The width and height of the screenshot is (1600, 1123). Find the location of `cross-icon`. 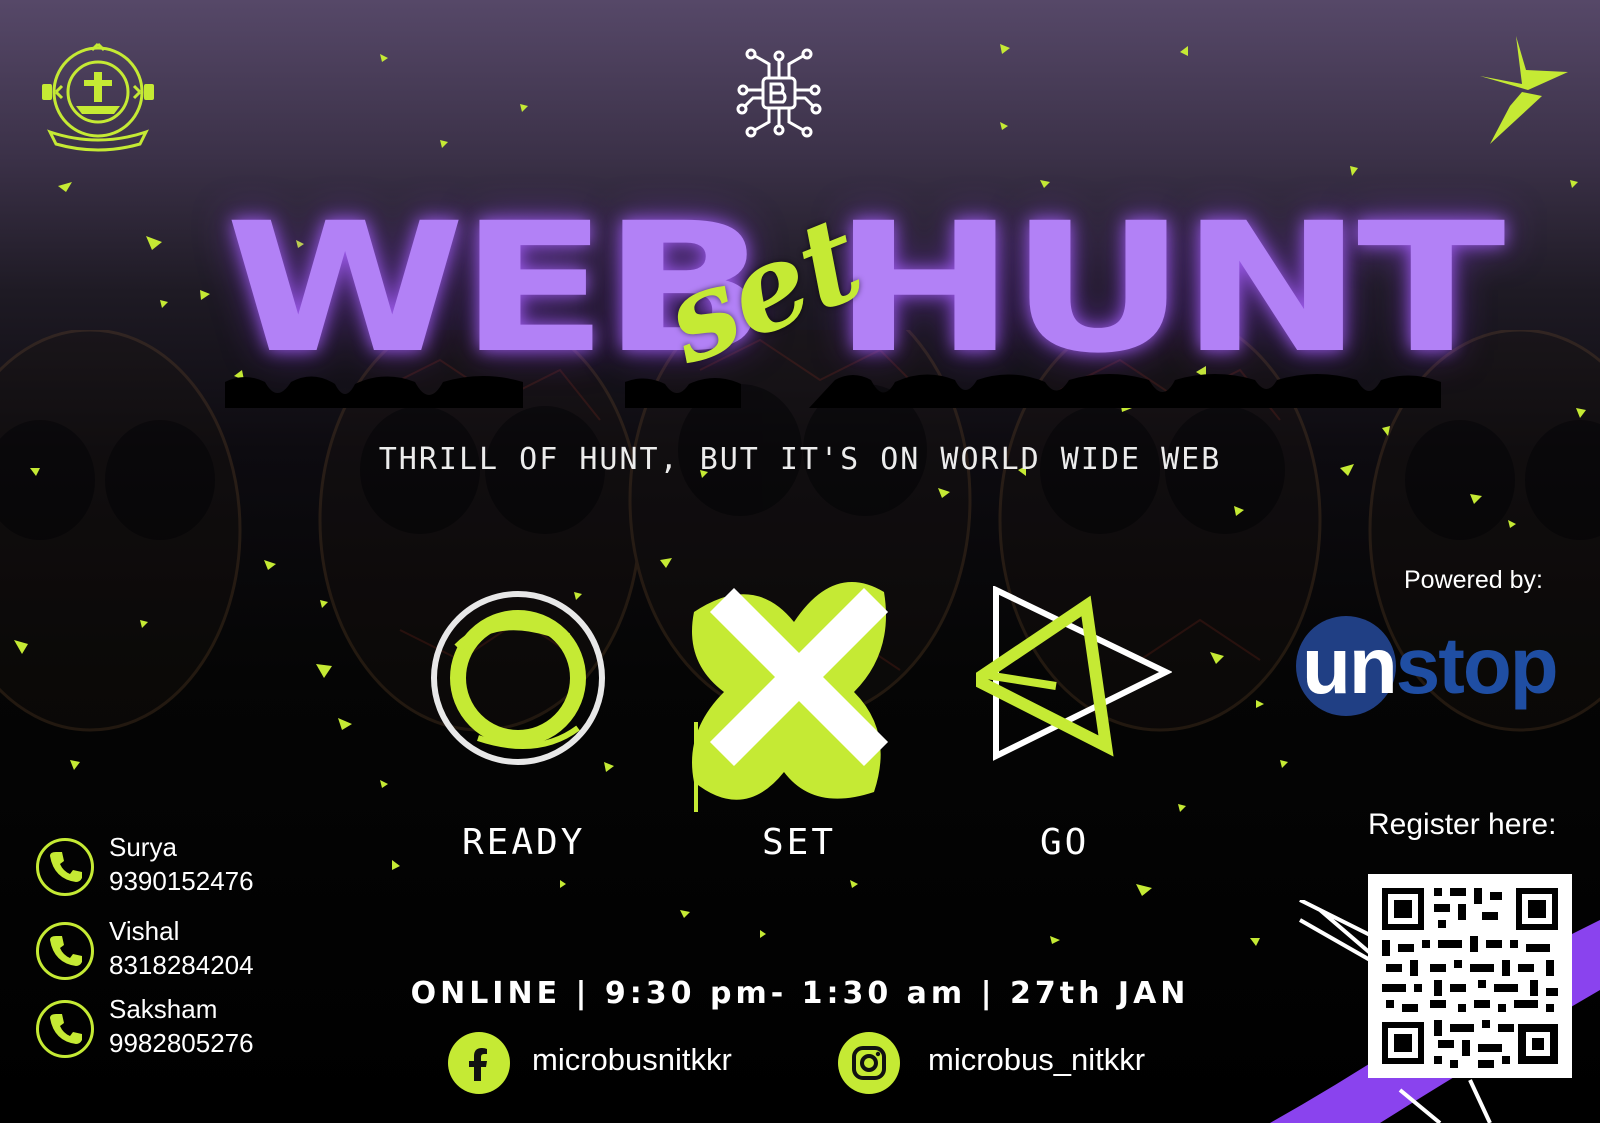

cross-icon is located at coordinates (790, 697).